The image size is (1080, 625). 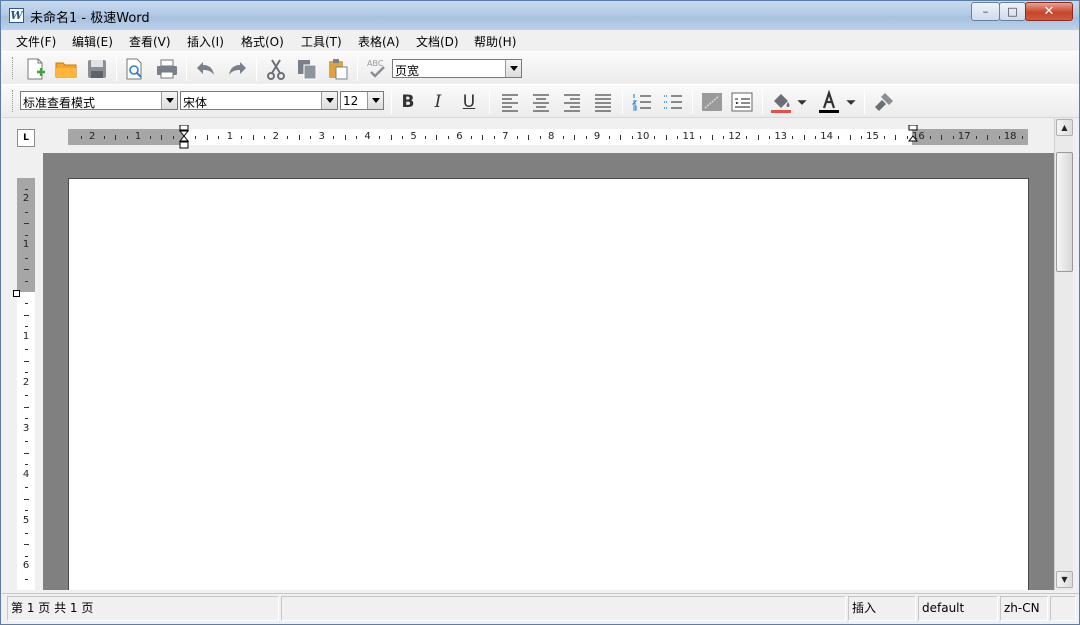 I want to click on menu-document: 文档(D), so click(x=437, y=41).